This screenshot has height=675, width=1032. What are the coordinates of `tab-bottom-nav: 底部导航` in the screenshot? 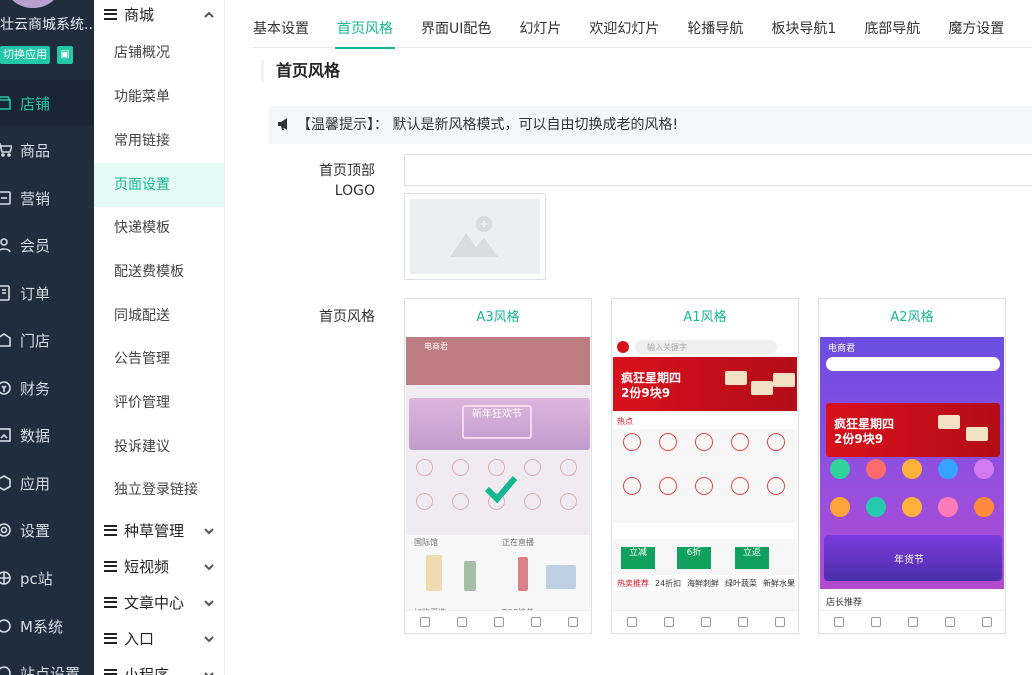 It's located at (892, 29).